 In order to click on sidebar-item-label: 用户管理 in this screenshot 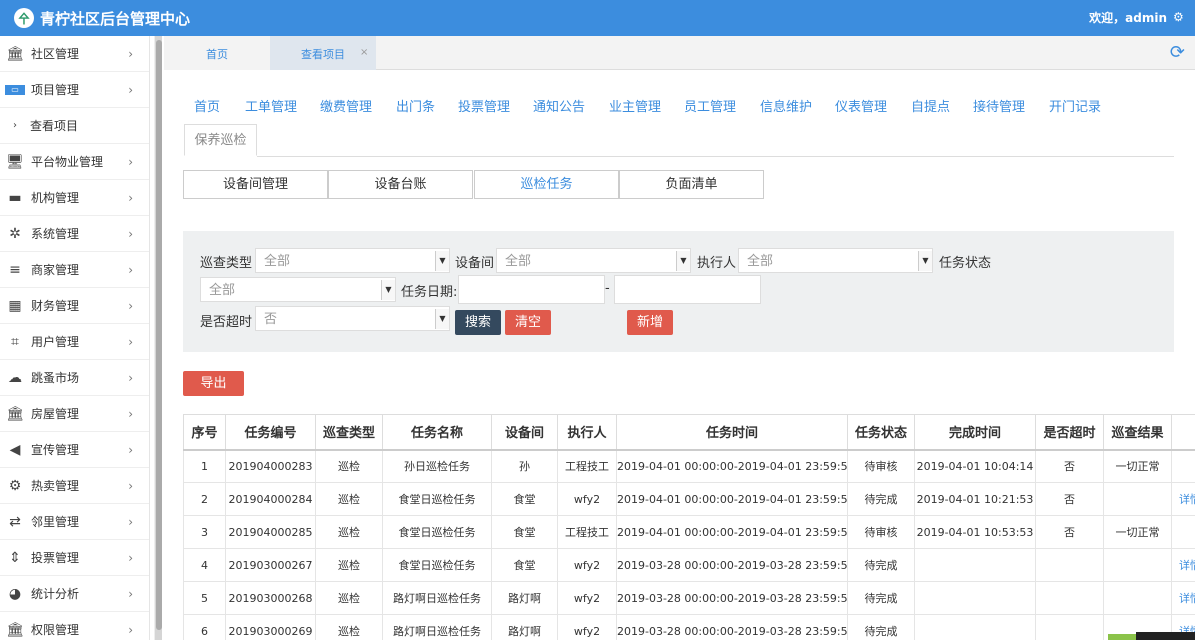, I will do `click(55, 342)`.